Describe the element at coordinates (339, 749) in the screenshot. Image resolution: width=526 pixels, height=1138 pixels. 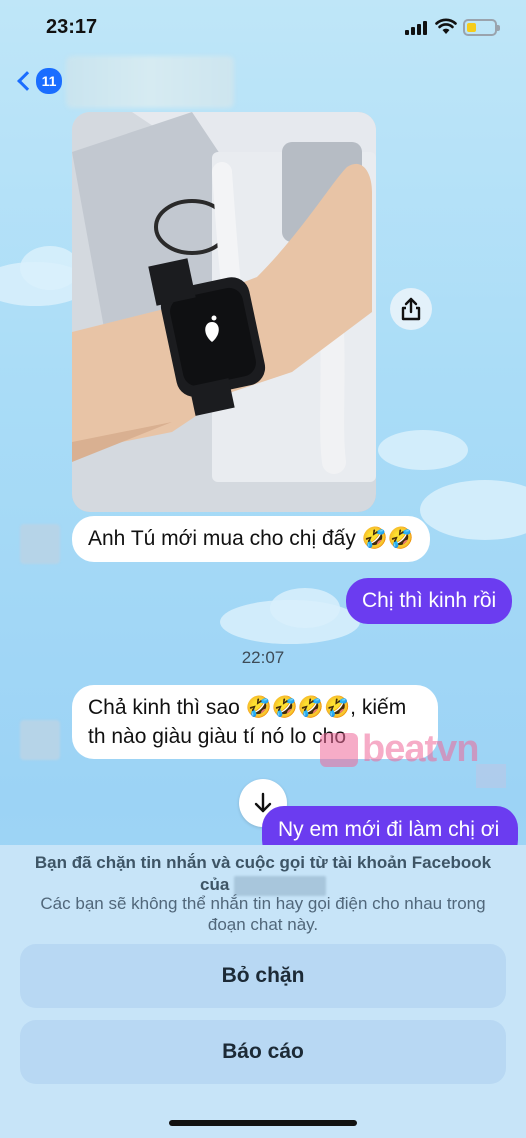
I see `watermark-logo` at that location.